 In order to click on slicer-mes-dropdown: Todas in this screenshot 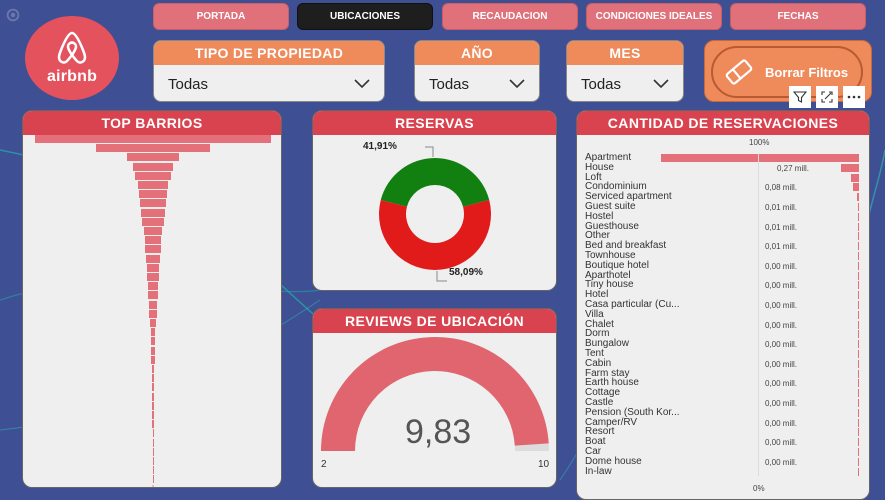, I will do `click(625, 83)`.